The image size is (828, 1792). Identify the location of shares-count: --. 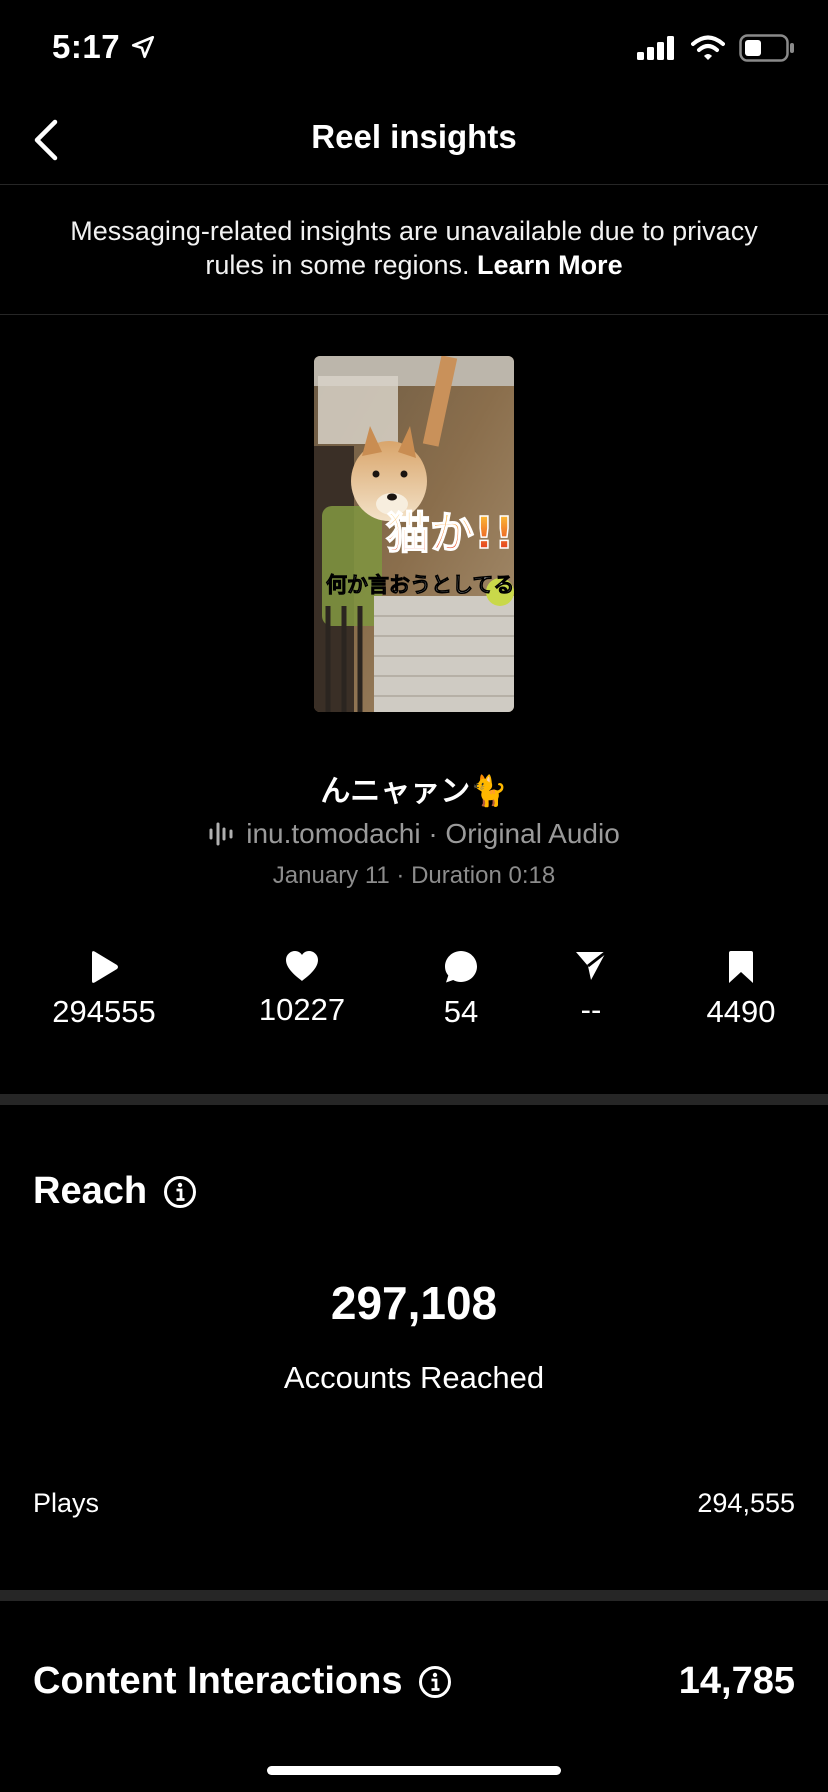
(591, 1009).